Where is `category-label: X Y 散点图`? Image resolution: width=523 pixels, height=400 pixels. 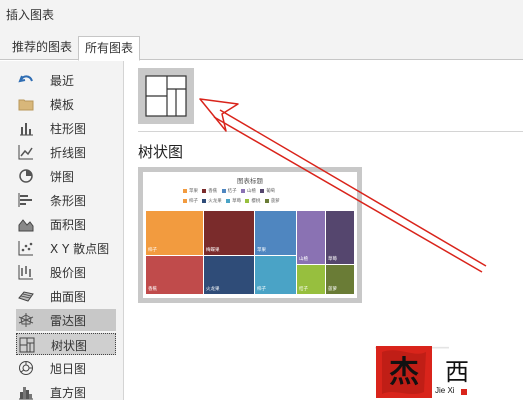
category-label: X Y 散点图 is located at coordinates (80, 249).